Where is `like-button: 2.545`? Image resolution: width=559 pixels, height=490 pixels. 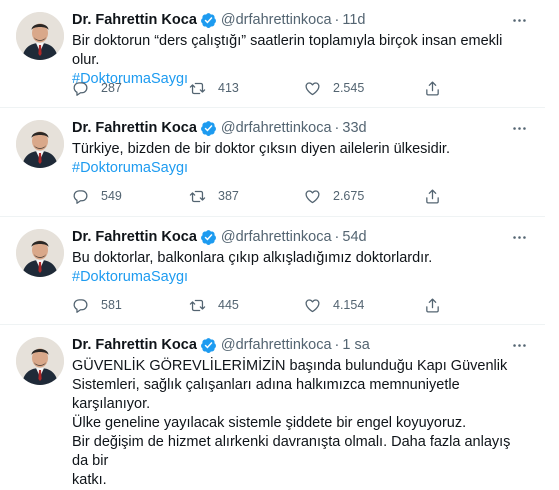 like-button: 2.545 is located at coordinates (334, 88).